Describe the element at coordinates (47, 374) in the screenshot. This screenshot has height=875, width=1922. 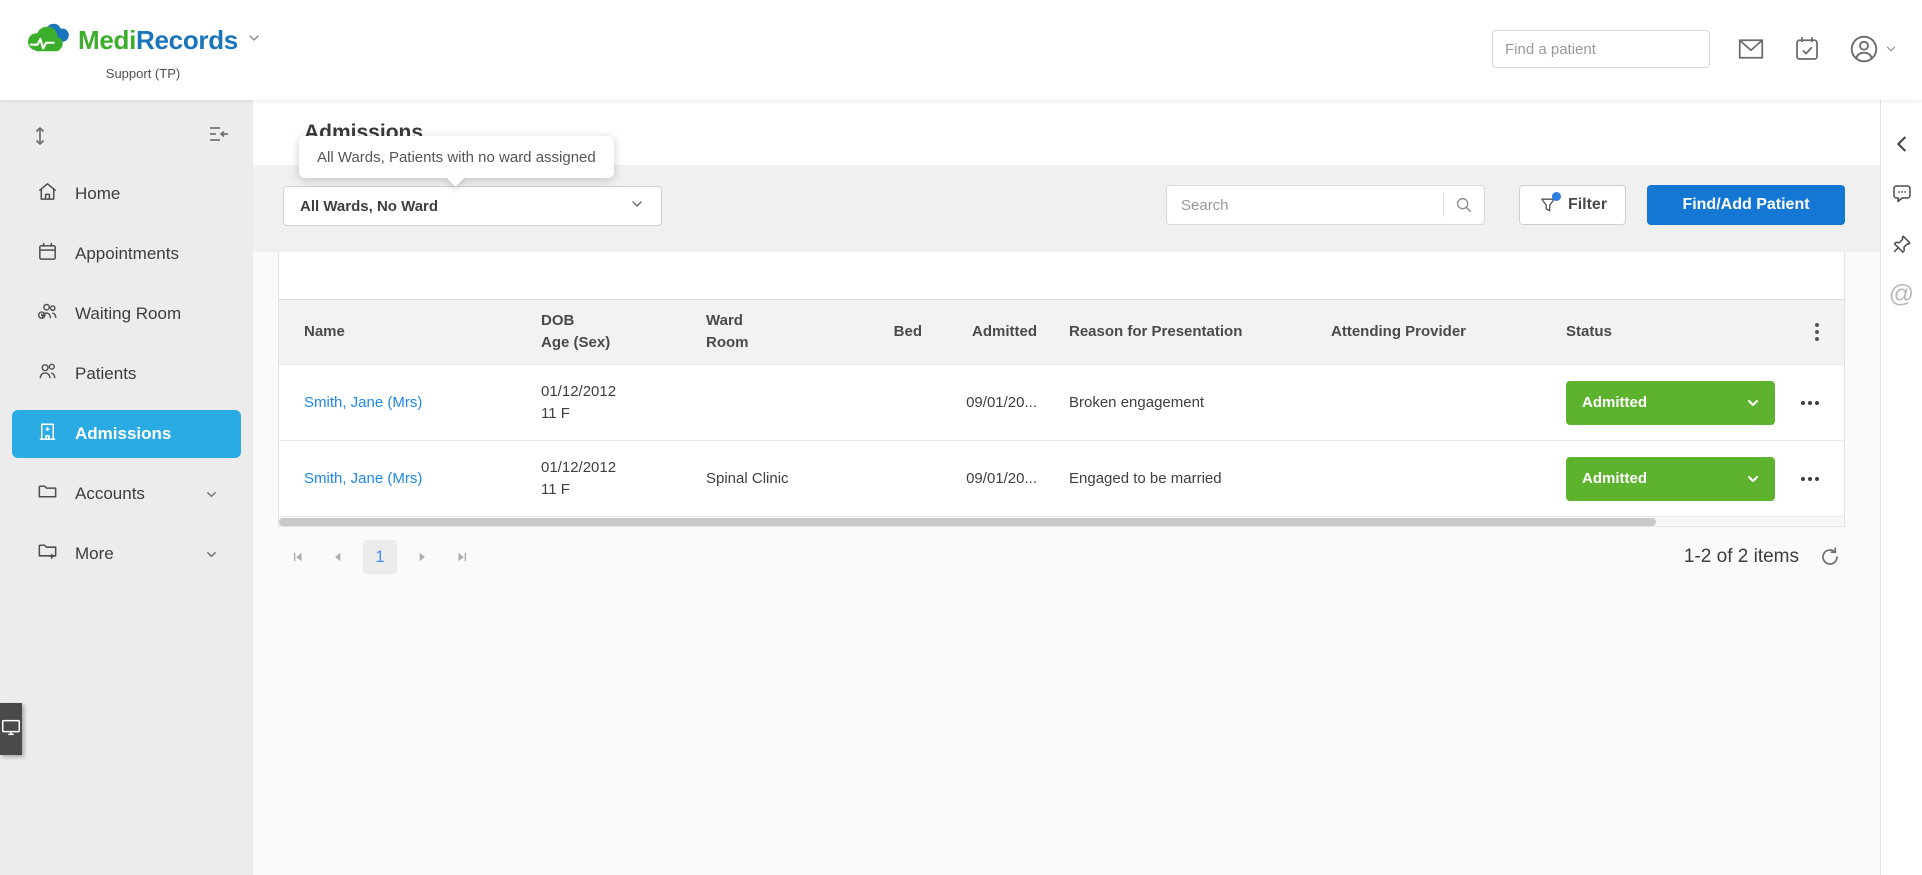
I see `patients-icon` at that location.